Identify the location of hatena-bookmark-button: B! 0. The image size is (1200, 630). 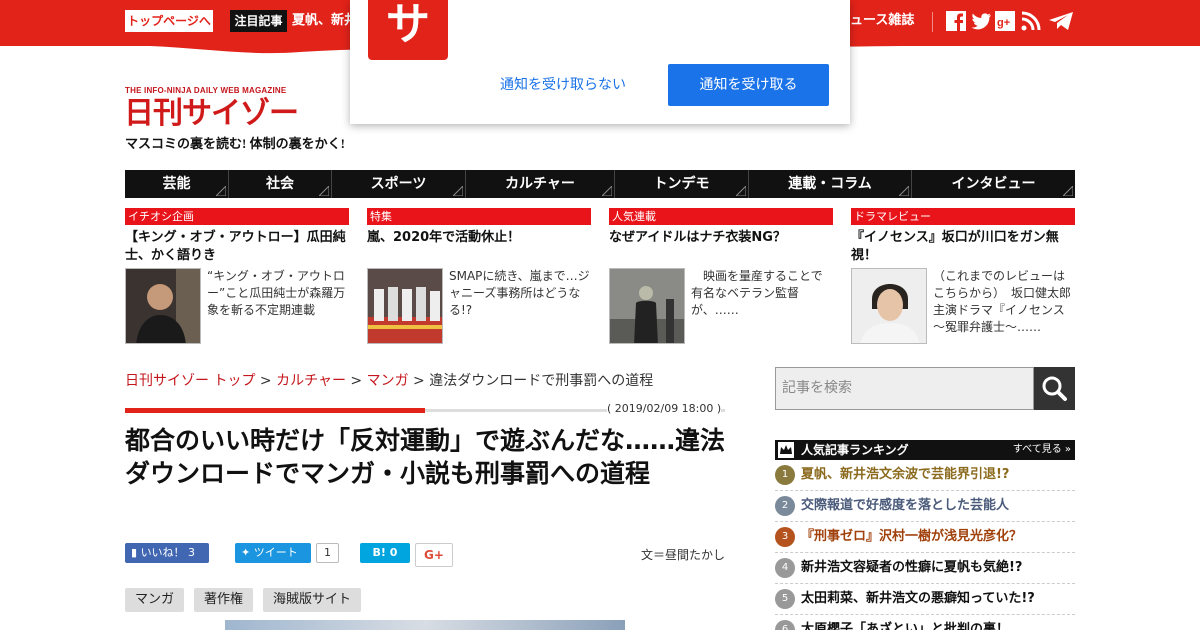
(385, 553).